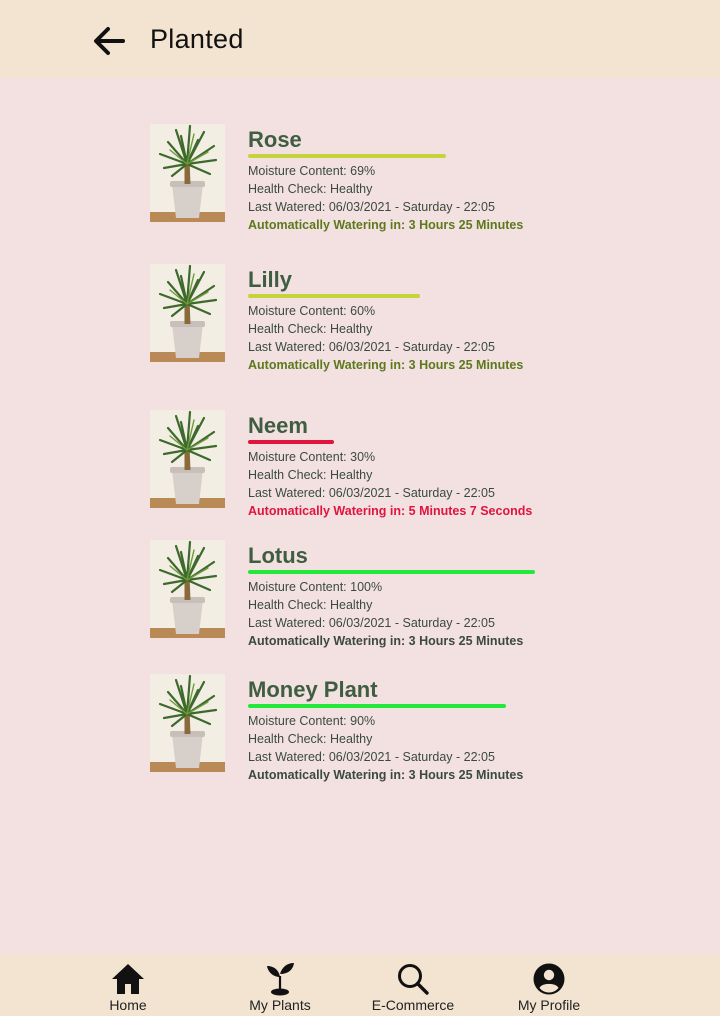 Image resolution: width=720 pixels, height=1016 pixels. What do you see at coordinates (128, 1005) in the screenshot?
I see `nav-home-label: Home` at bounding box center [128, 1005].